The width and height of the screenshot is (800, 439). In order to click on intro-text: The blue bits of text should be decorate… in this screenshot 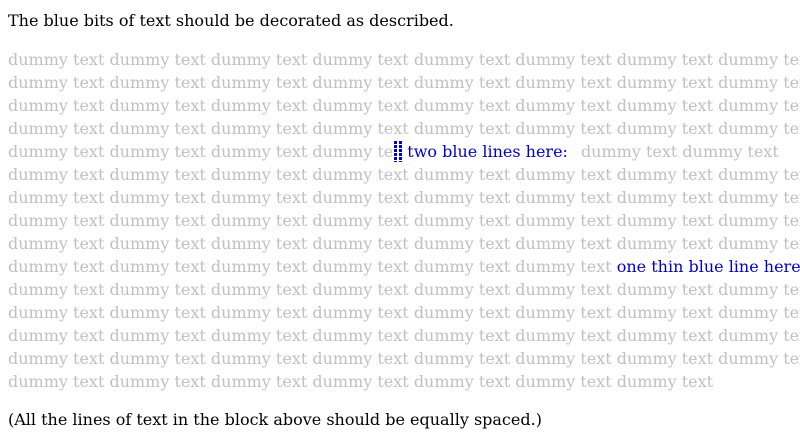, I will do `click(231, 20)`.